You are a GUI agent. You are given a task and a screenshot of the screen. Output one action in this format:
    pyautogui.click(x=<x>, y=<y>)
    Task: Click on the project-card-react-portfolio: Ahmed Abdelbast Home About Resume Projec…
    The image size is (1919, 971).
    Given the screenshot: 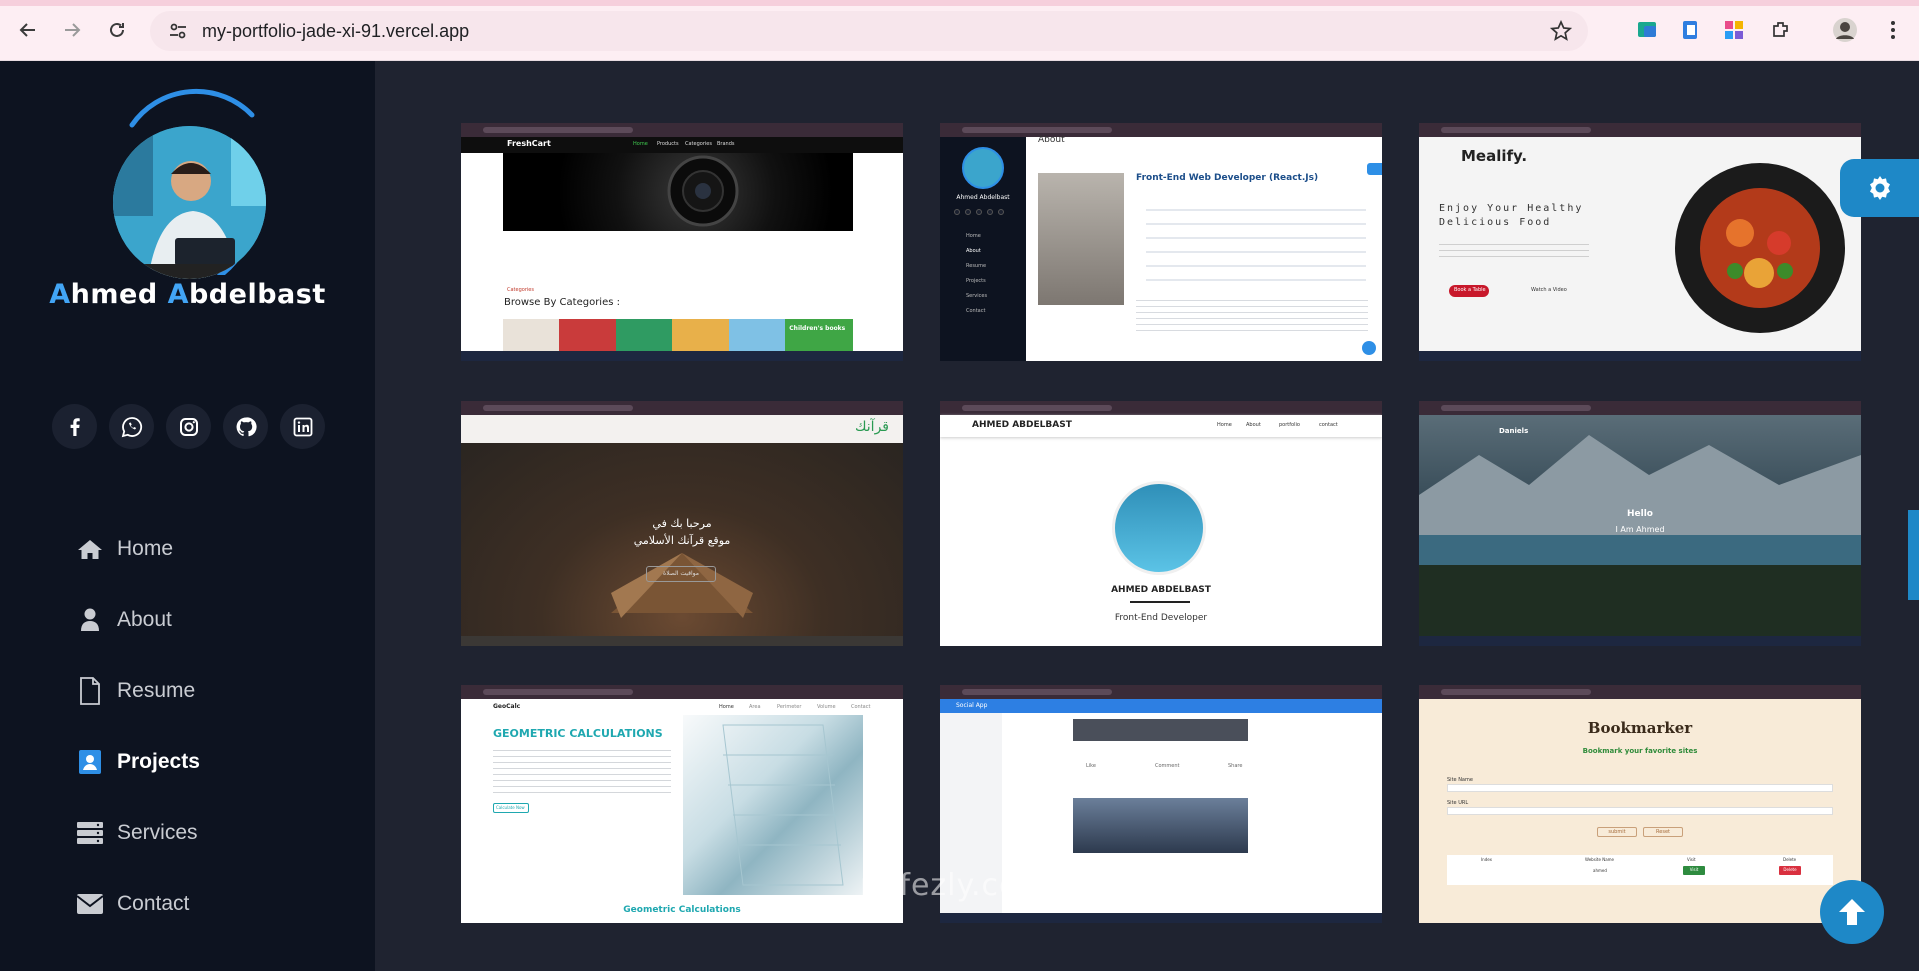 What is the action you would take?
    pyautogui.click(x=1161, y=242)
    